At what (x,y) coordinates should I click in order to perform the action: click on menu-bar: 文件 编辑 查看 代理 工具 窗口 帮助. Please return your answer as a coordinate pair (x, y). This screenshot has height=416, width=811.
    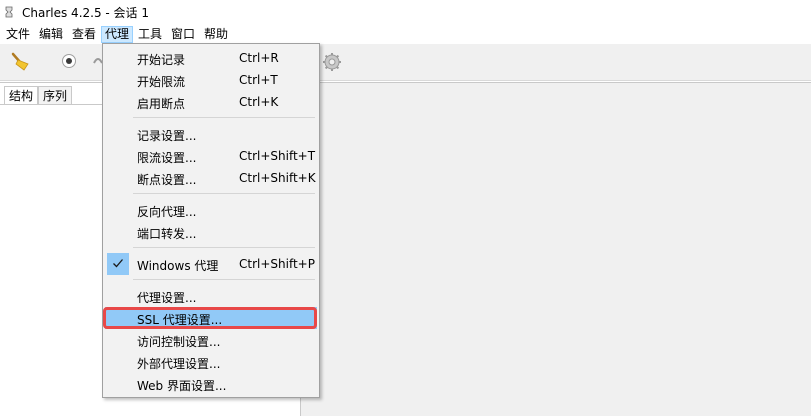
    Looking at the image, I should click on (405, 34).